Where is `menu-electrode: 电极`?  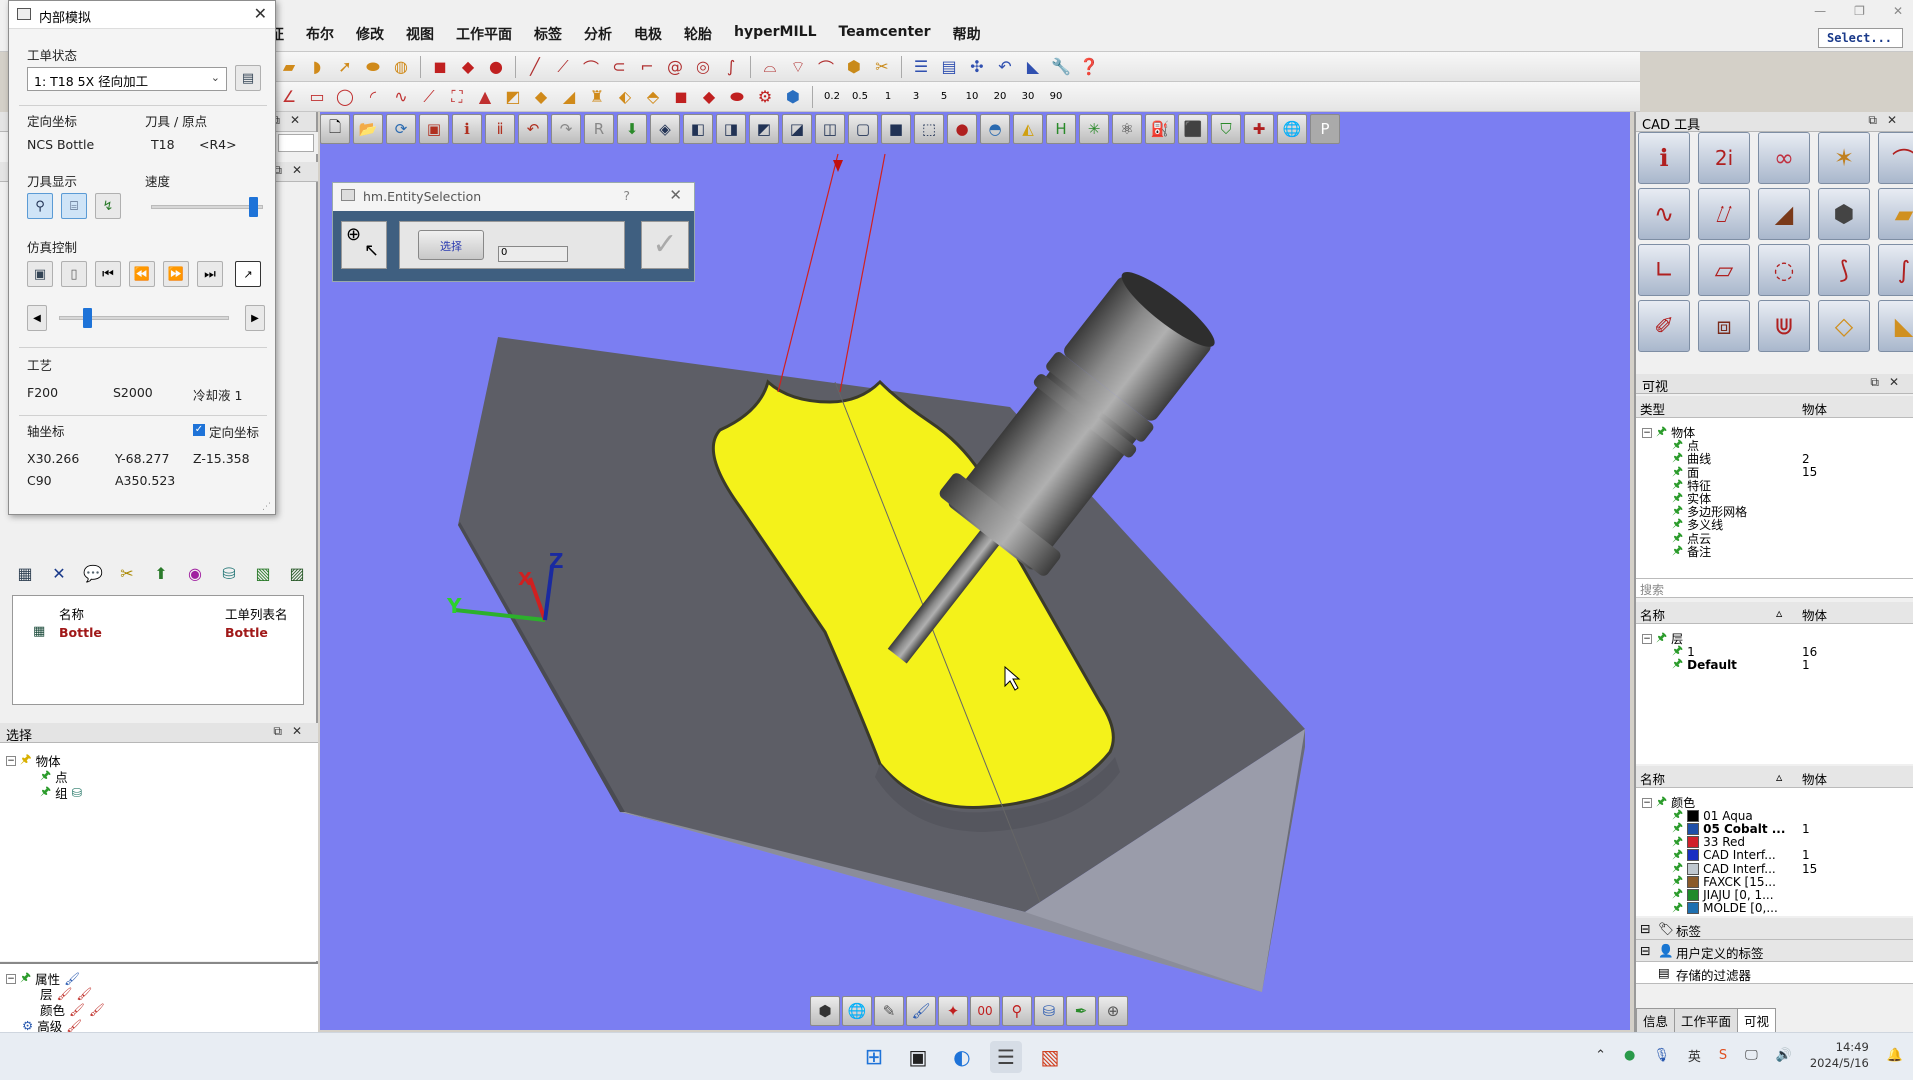
menu-electrode: 电极 is located at coordinates (648, 34).